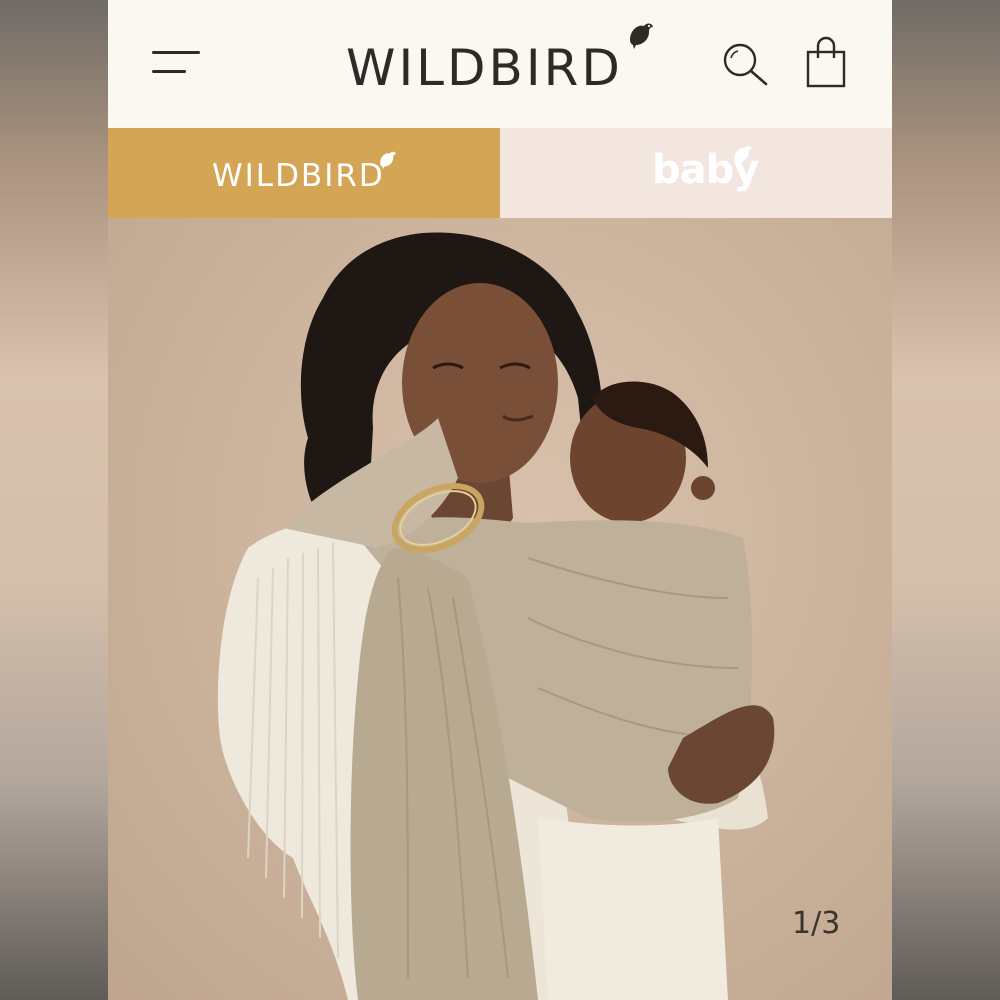  What do you see at coordinates (946, 500) in the screenshot?
I see `background-blur-right` at bounding box center [946, 500].